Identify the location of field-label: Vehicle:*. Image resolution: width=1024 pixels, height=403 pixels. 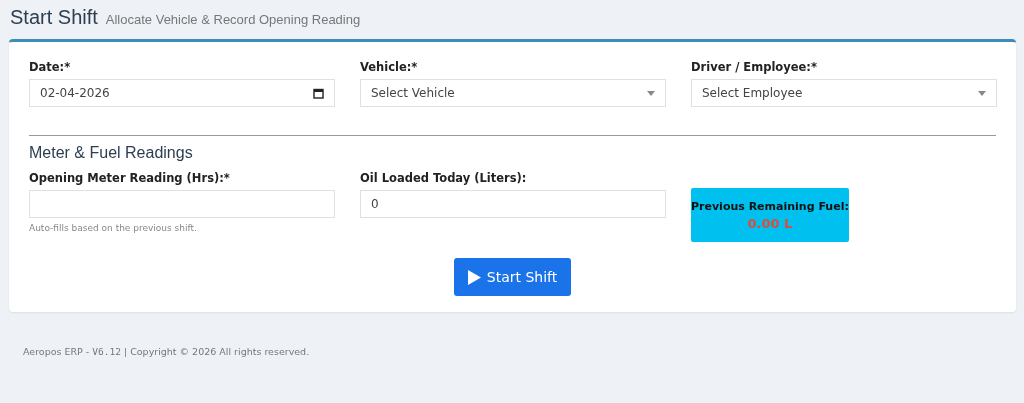
(389, 67).